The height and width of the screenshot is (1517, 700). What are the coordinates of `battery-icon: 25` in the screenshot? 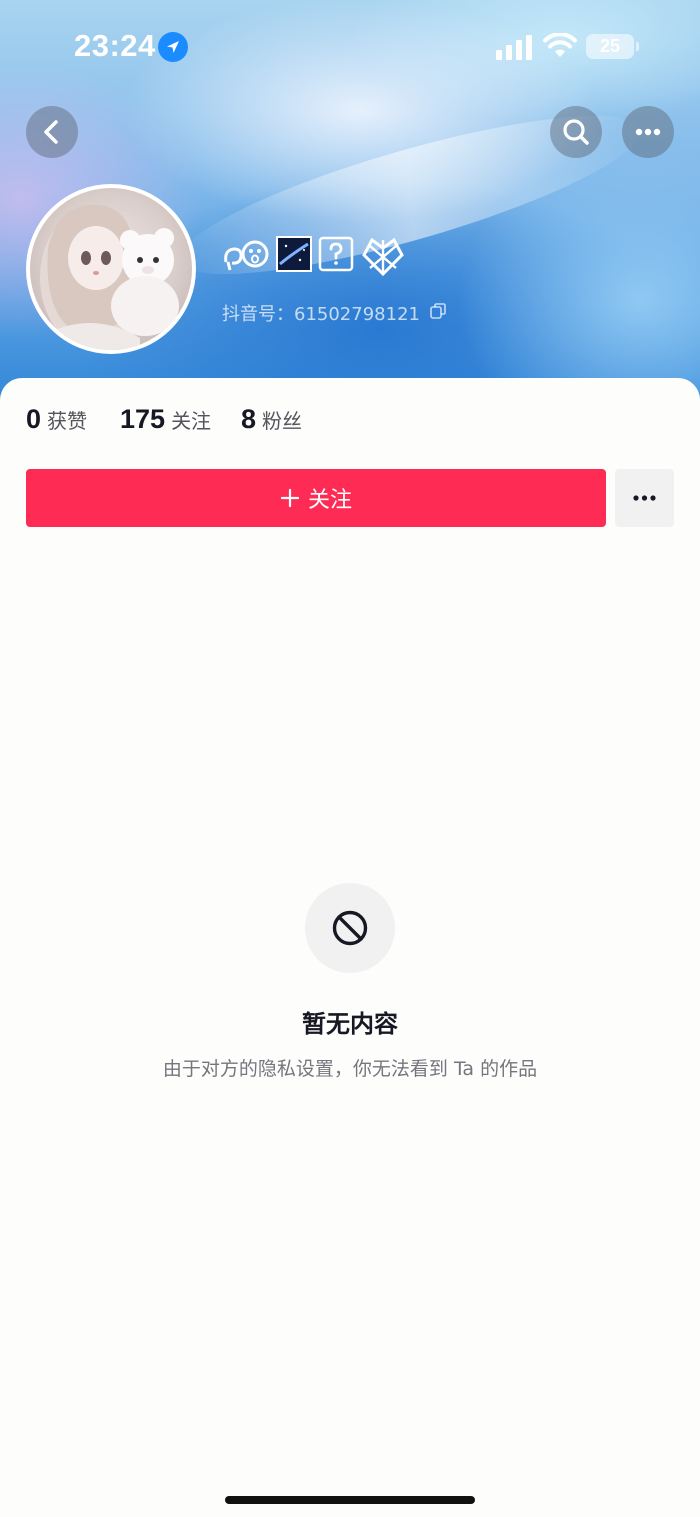 It's located at (612, 46).